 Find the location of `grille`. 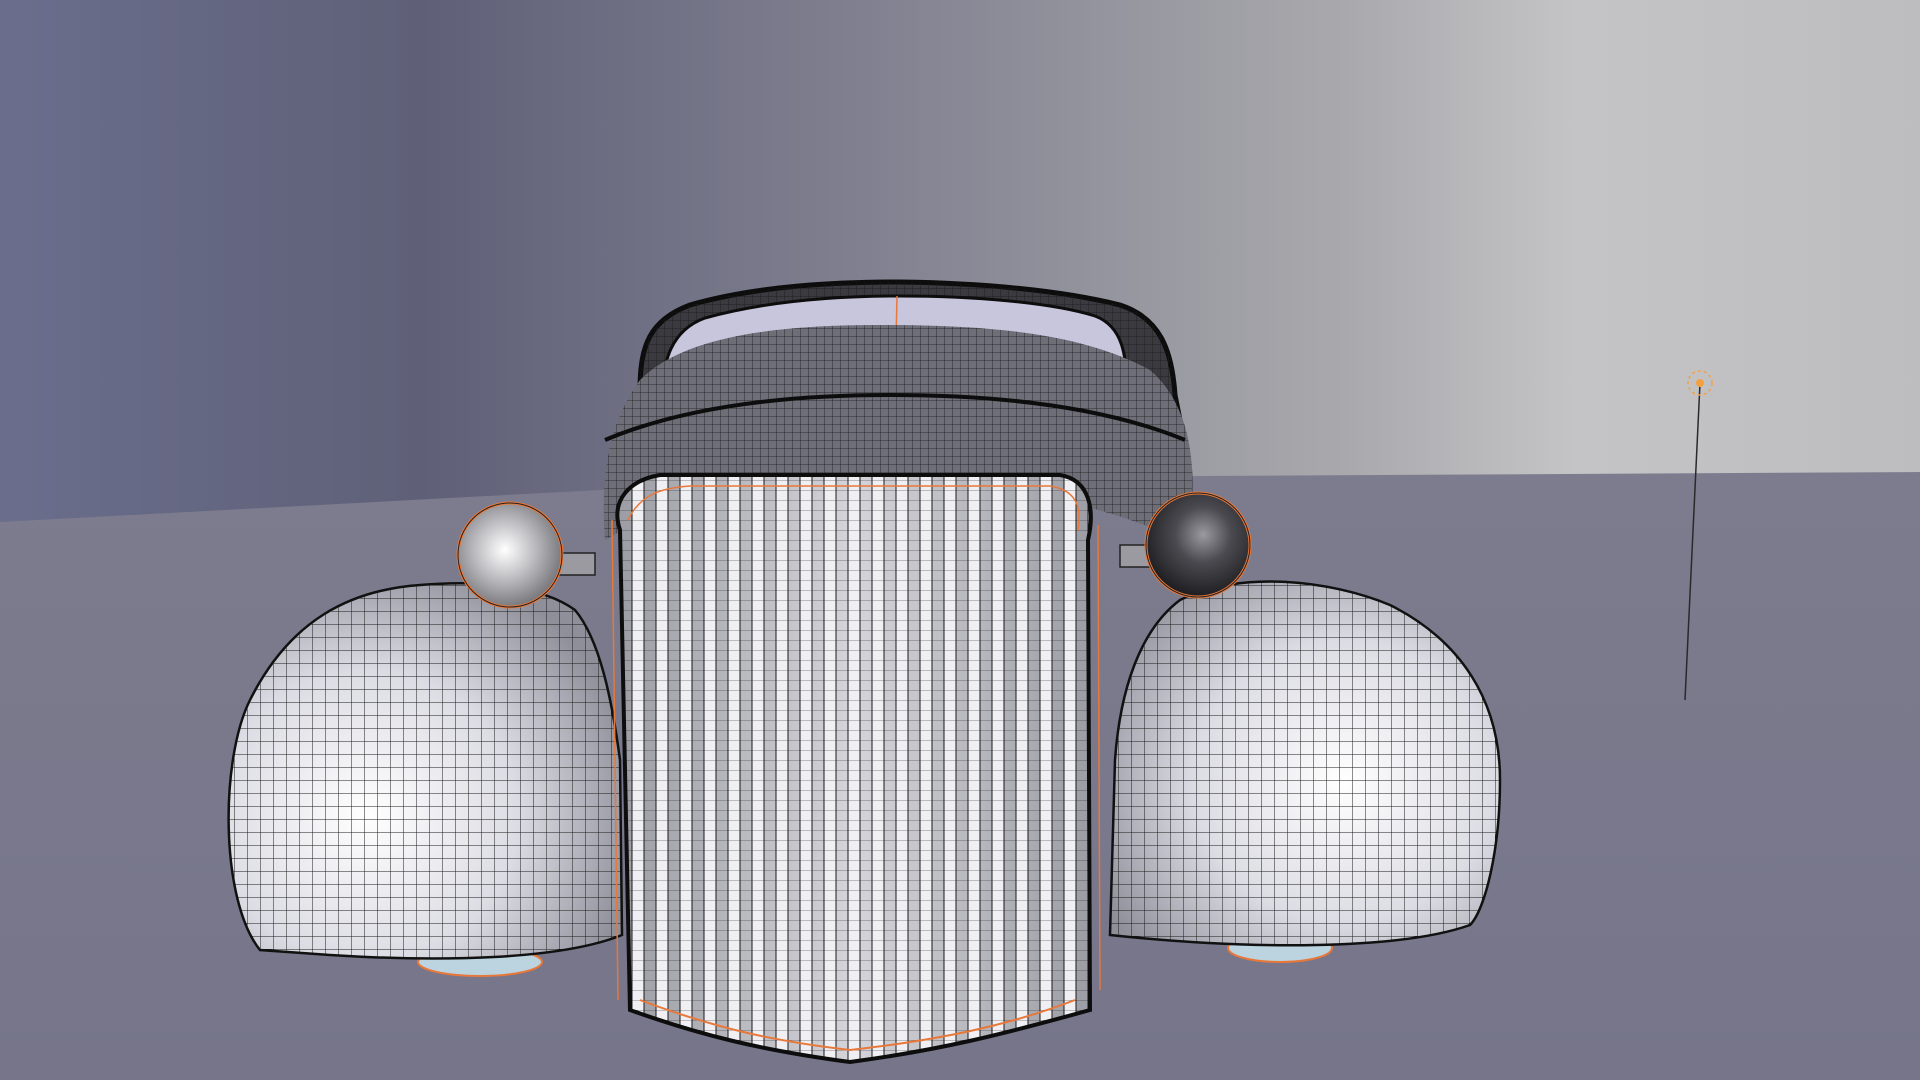

grille is located at coordinates (856, 768).